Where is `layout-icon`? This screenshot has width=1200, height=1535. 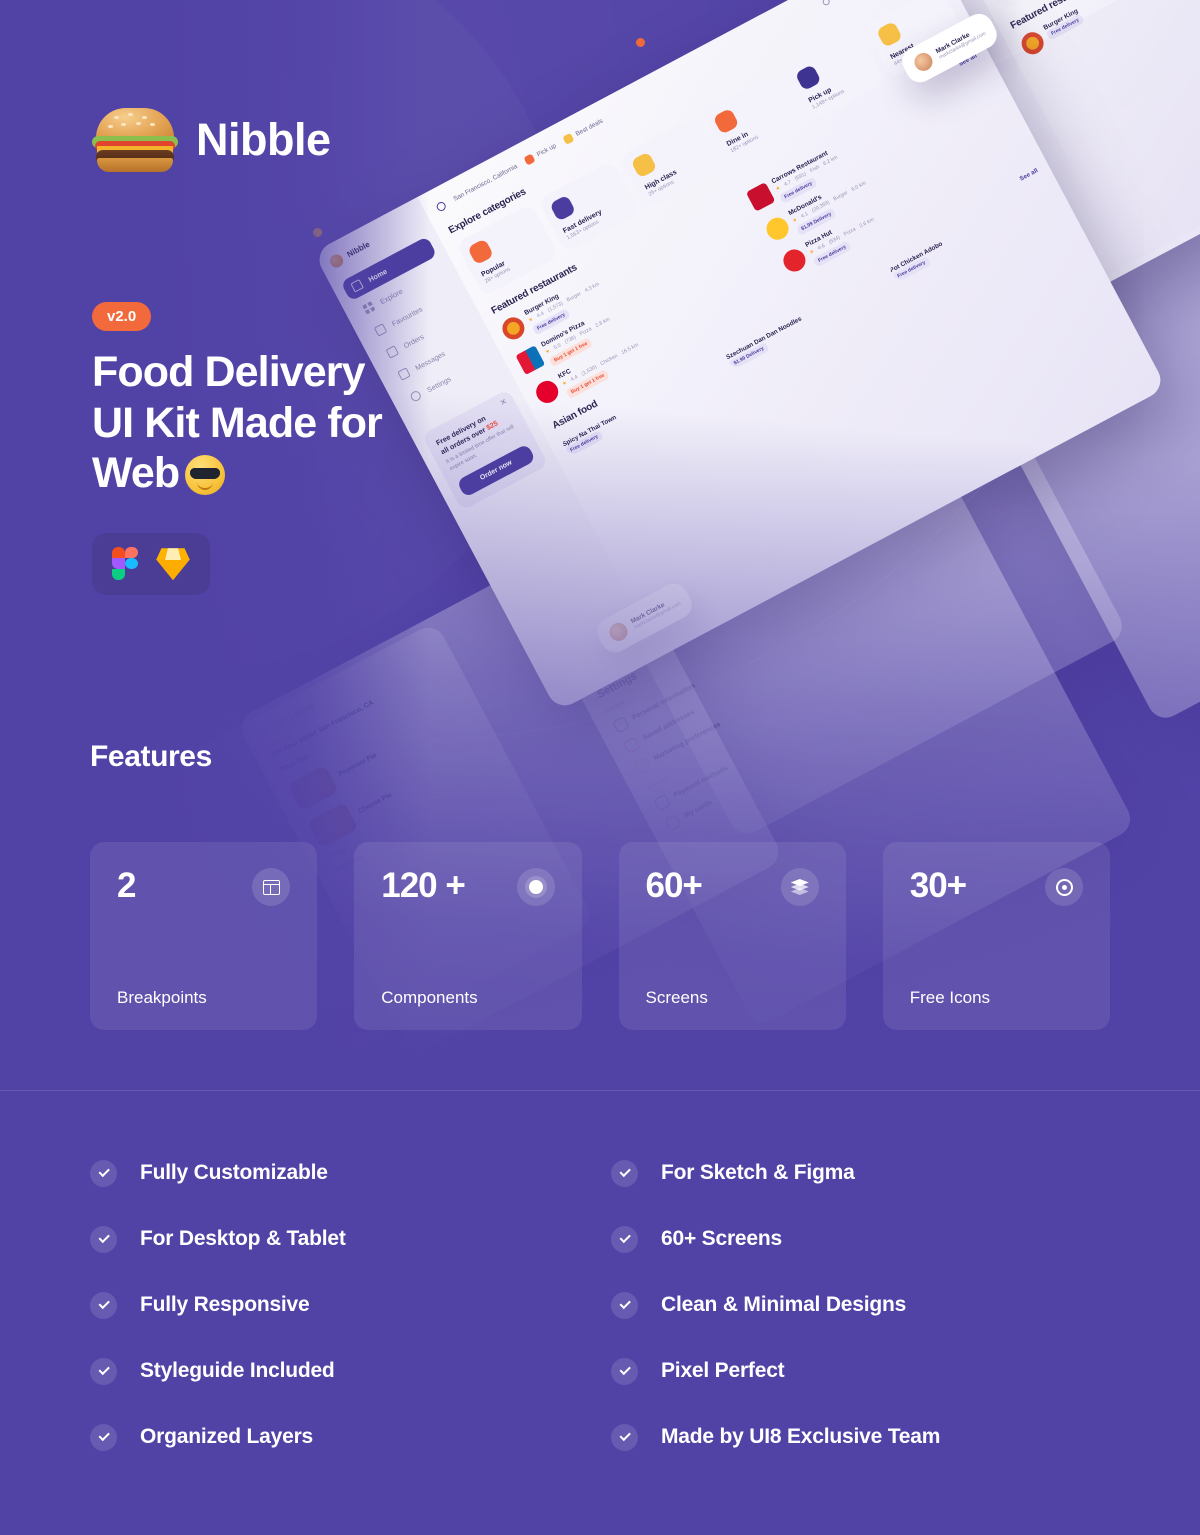
layout-icon is located at coordinates (271, 887).